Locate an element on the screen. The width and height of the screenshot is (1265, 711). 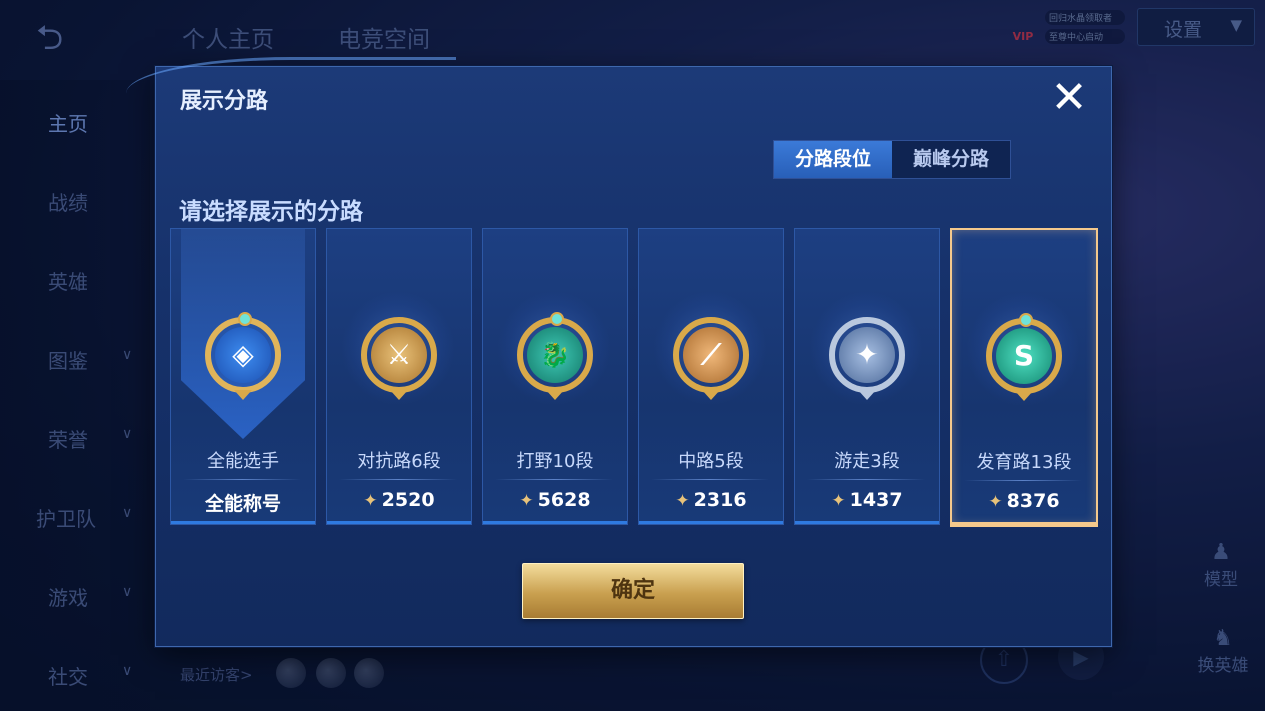
lane-score: ✦ 2316 is located at coordinates (711, 500).